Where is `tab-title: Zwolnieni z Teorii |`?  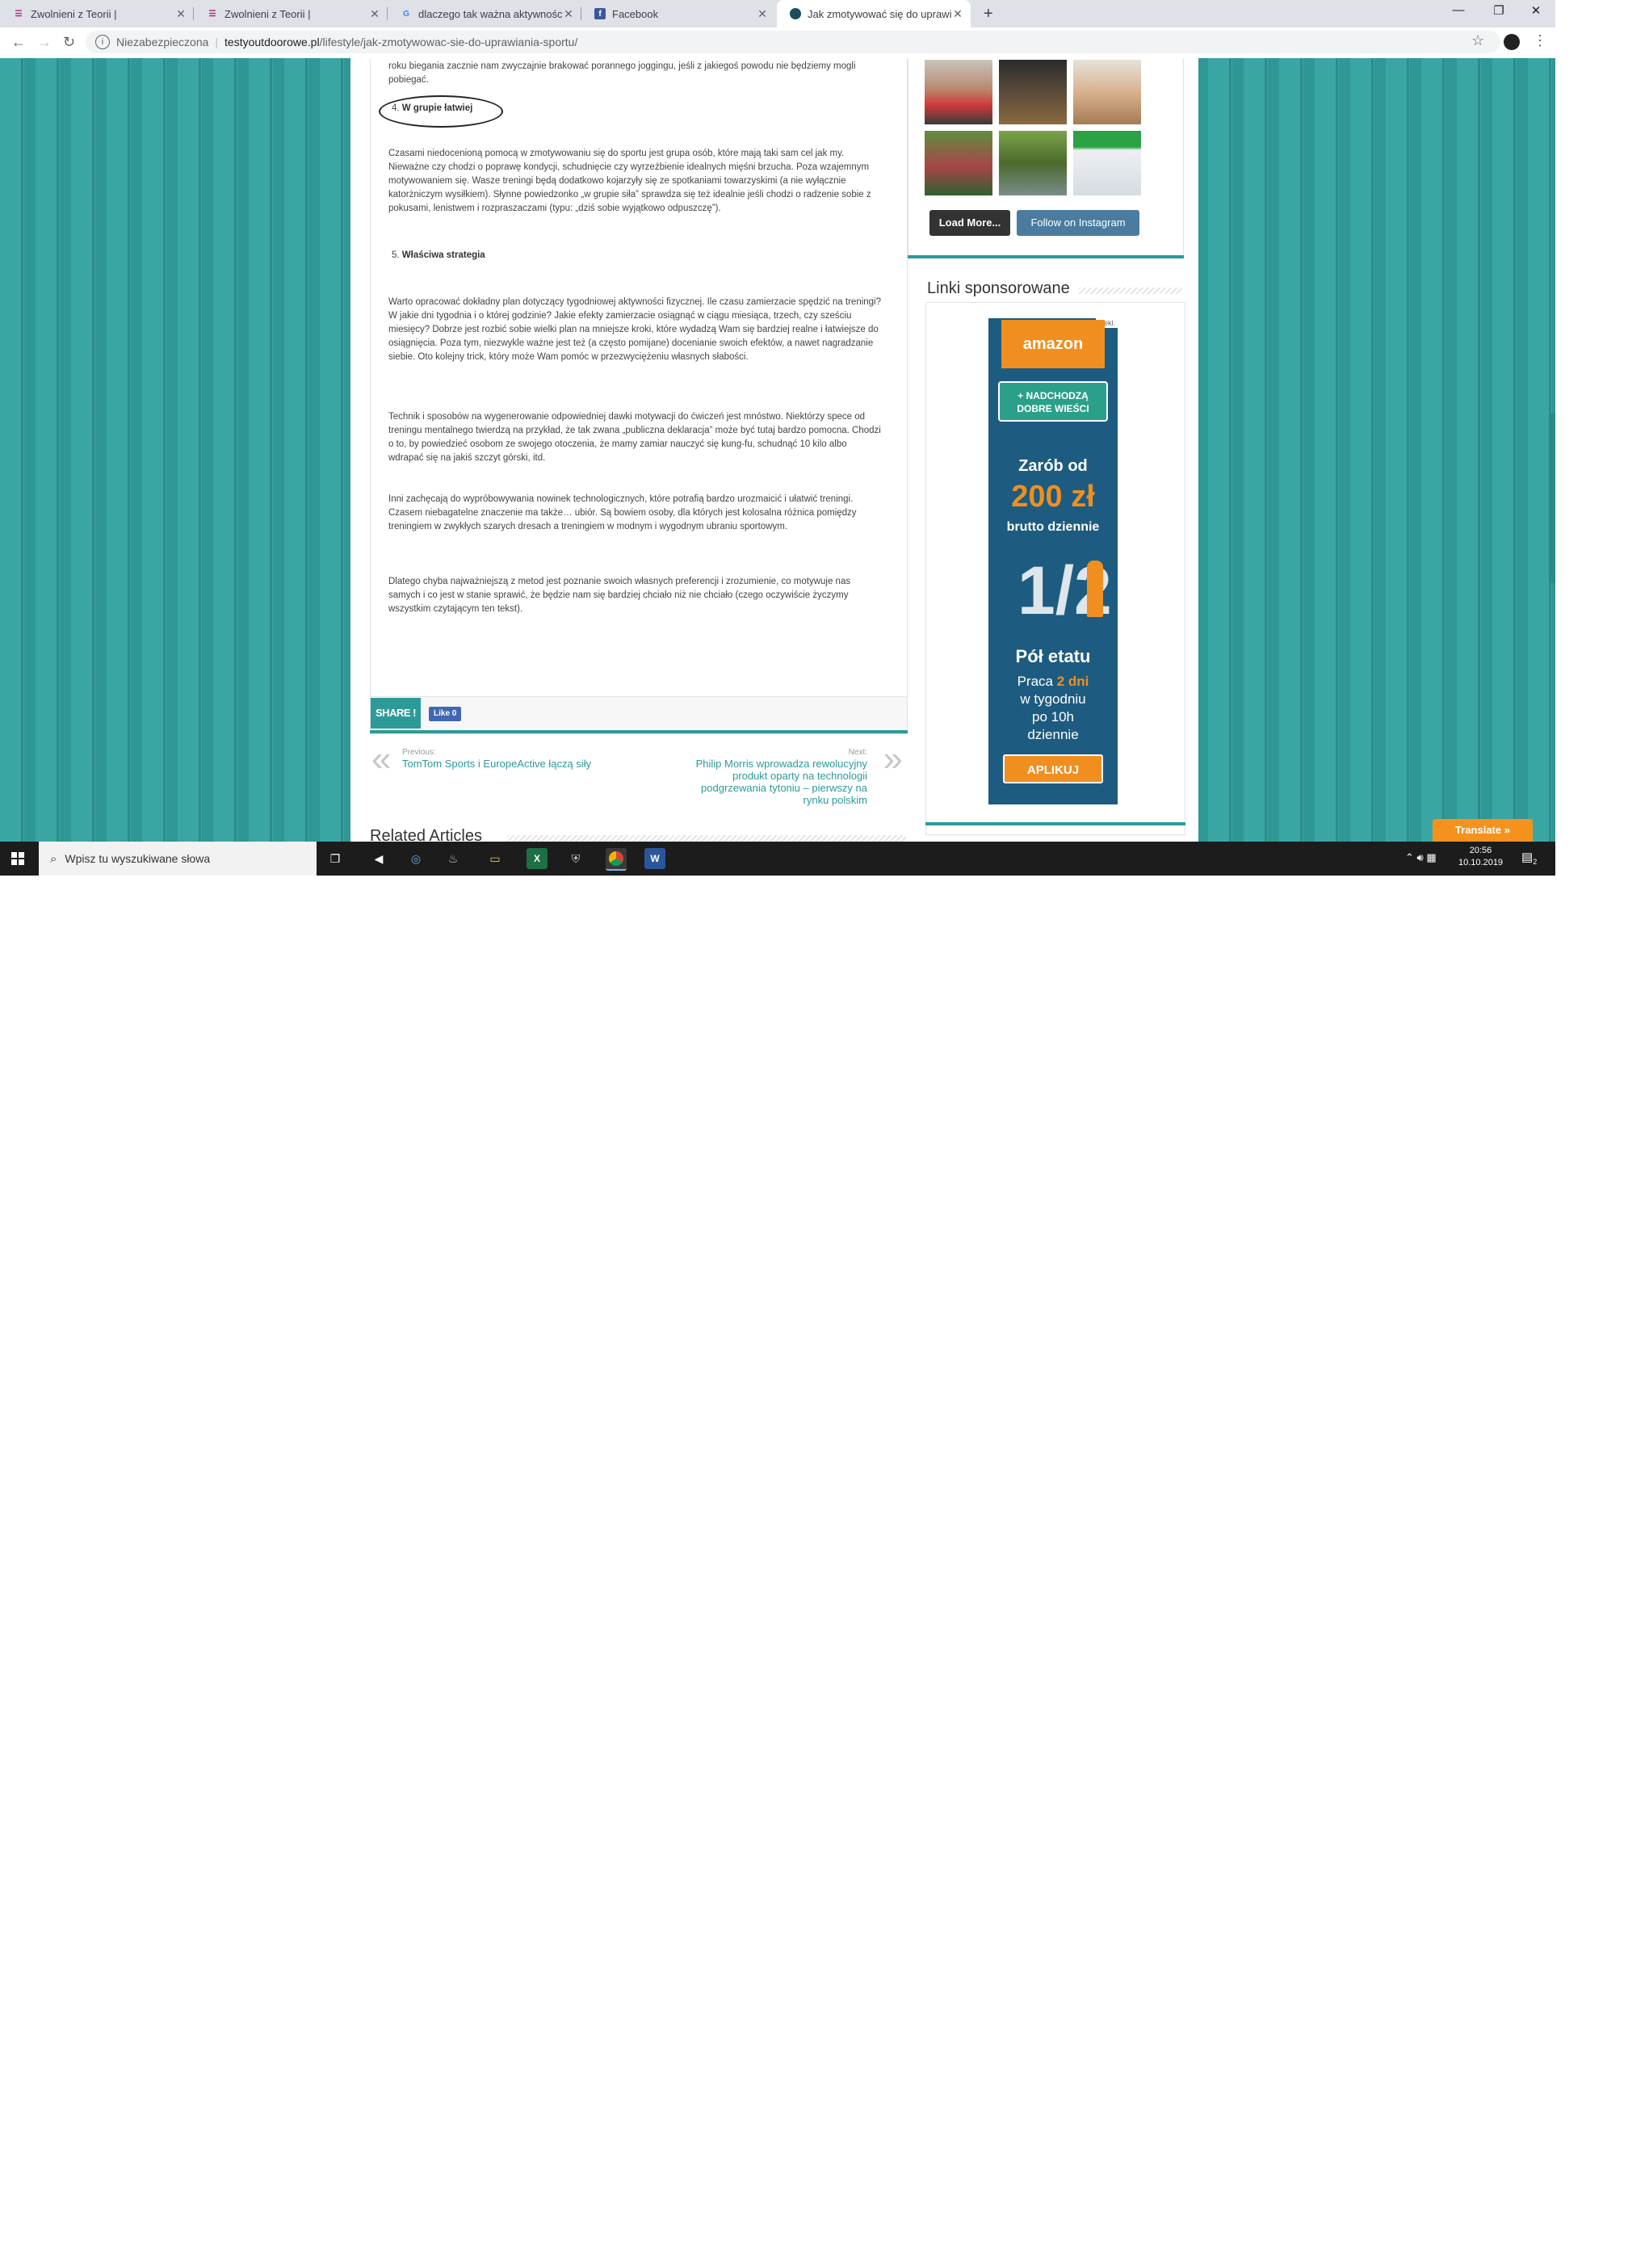
tab-title: Zwolnieni z Teorii | is located at coordinates (74, 14).